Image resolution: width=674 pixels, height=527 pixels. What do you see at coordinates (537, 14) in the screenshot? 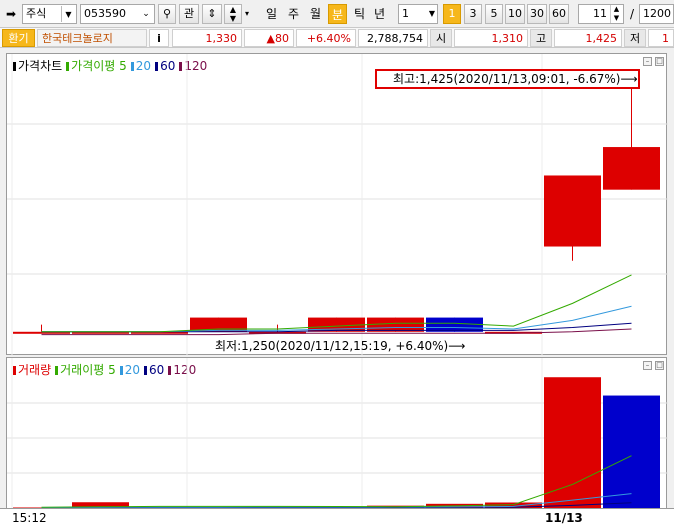
I see `tab-interval-4: 30` at bounding box center [537, 14].